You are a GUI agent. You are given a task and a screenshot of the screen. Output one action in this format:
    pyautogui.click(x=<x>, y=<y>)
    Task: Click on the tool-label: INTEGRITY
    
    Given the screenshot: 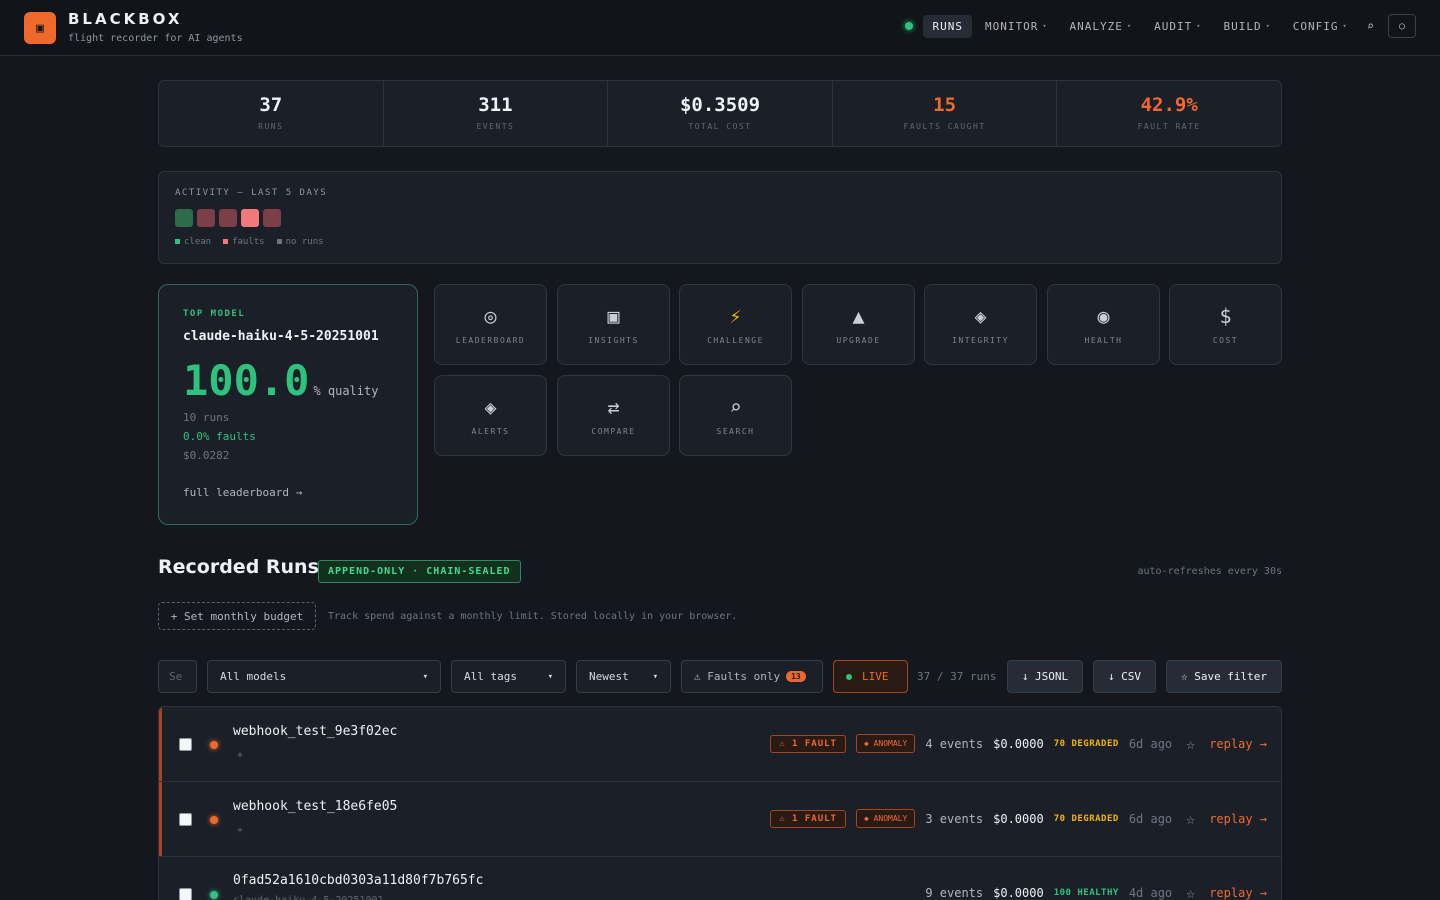 What is the action you would take?
    pyautogui.click(x=980, y=340)
    